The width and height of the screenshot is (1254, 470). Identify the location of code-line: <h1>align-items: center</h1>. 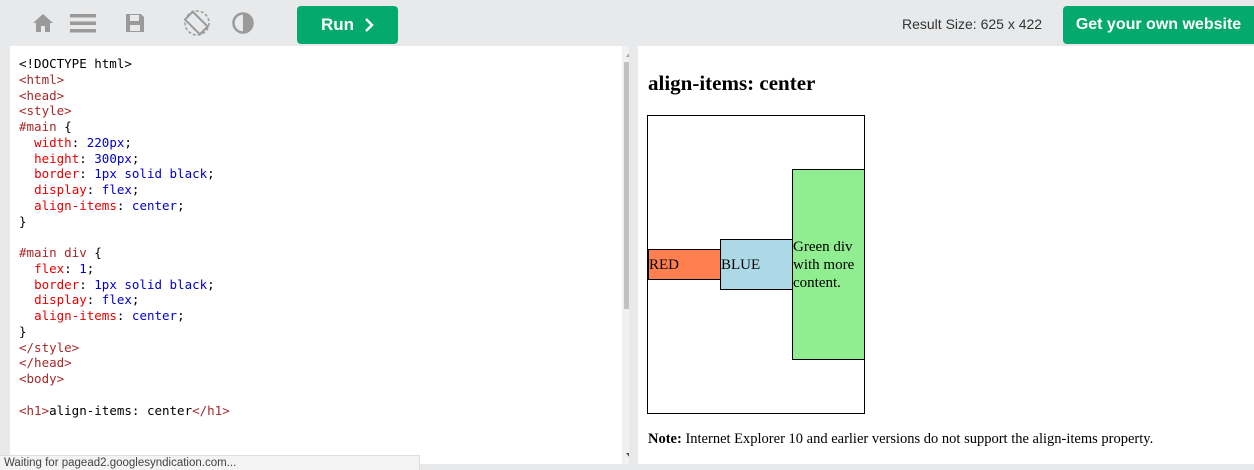
(124, 411).